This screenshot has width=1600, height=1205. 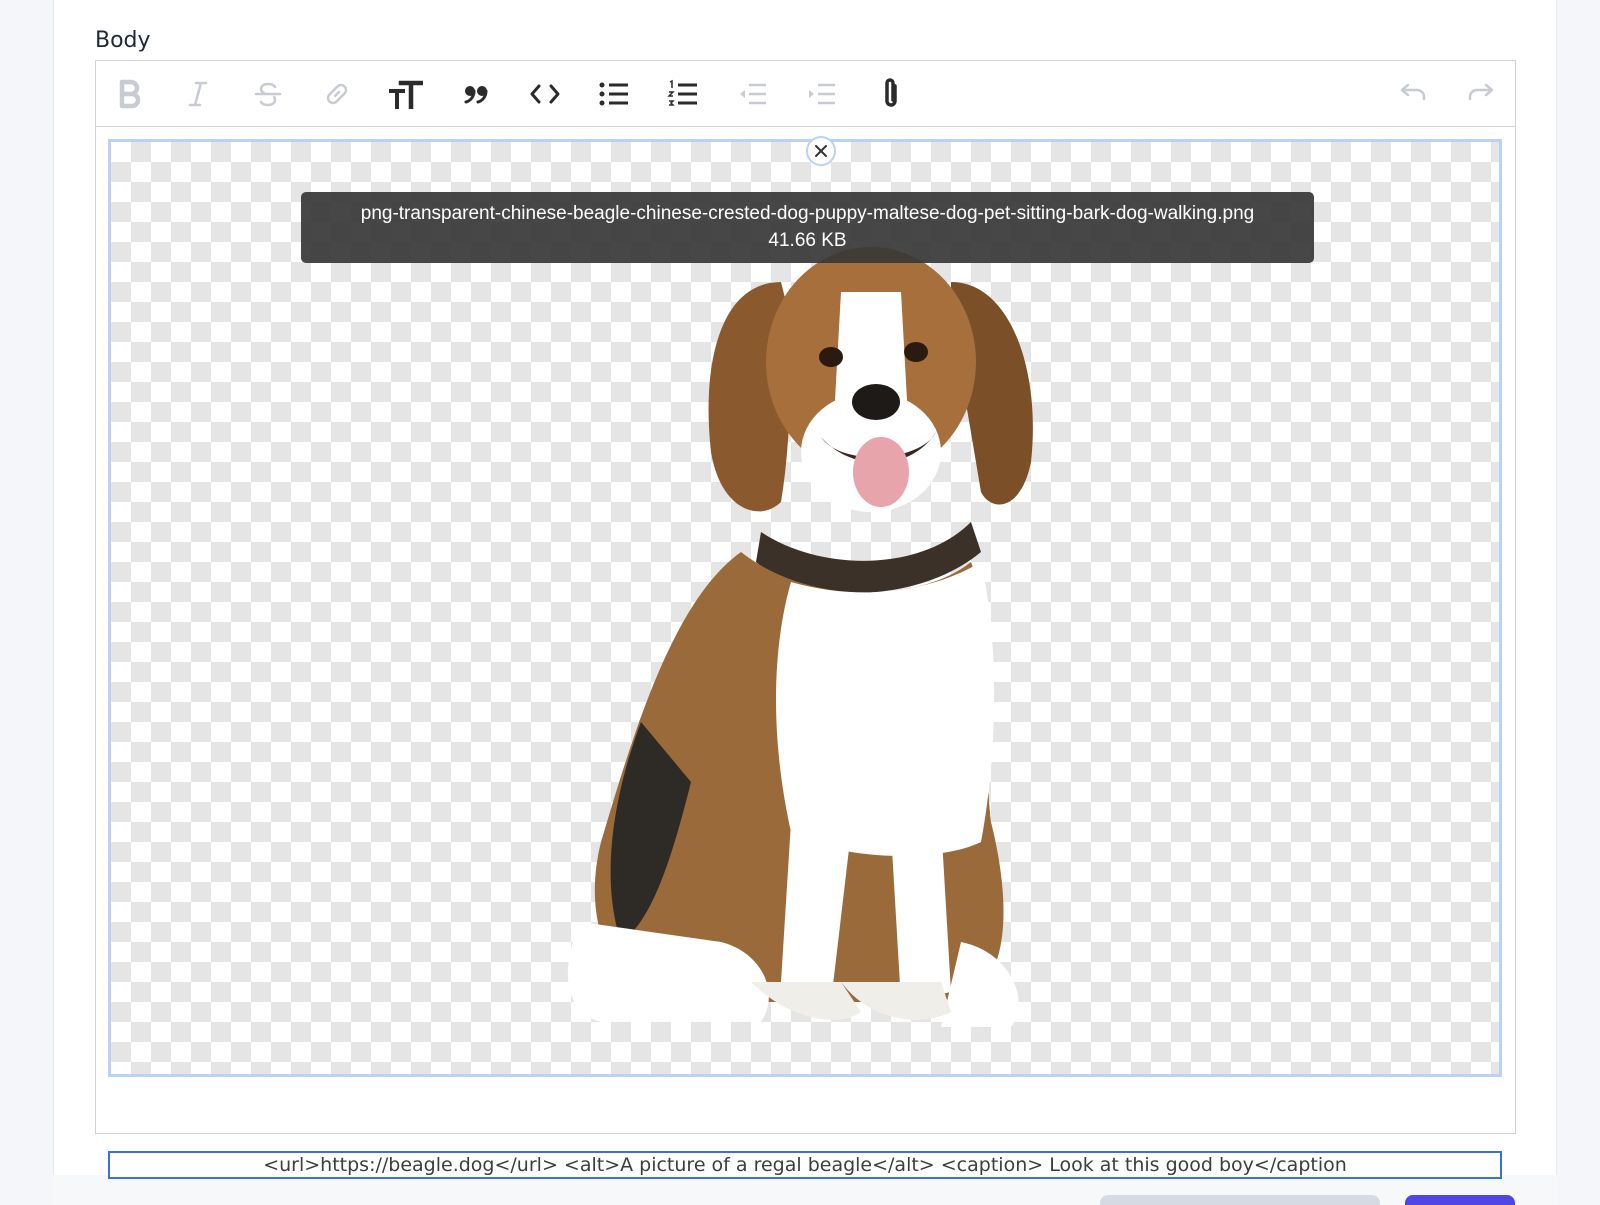 I want to click on heading-button, so click(x=406, y=94).